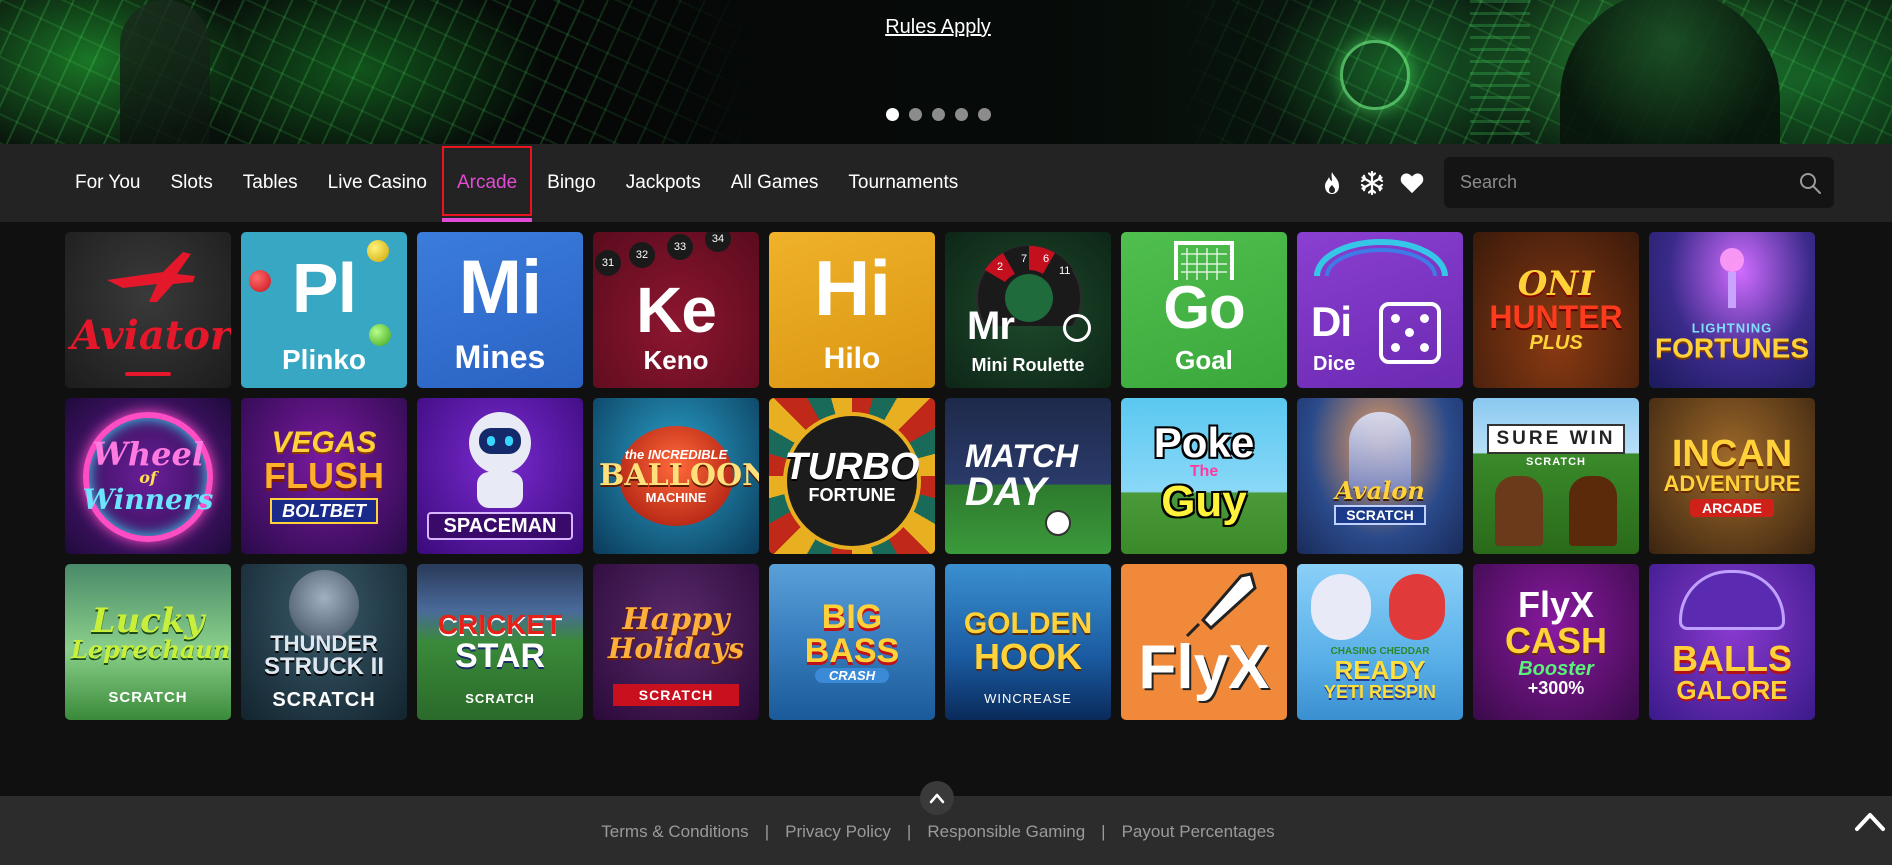  I want to click on game-tile-balloon-machine: the INCREDIBLE BALLOON MACHINE, so click(676, 476).